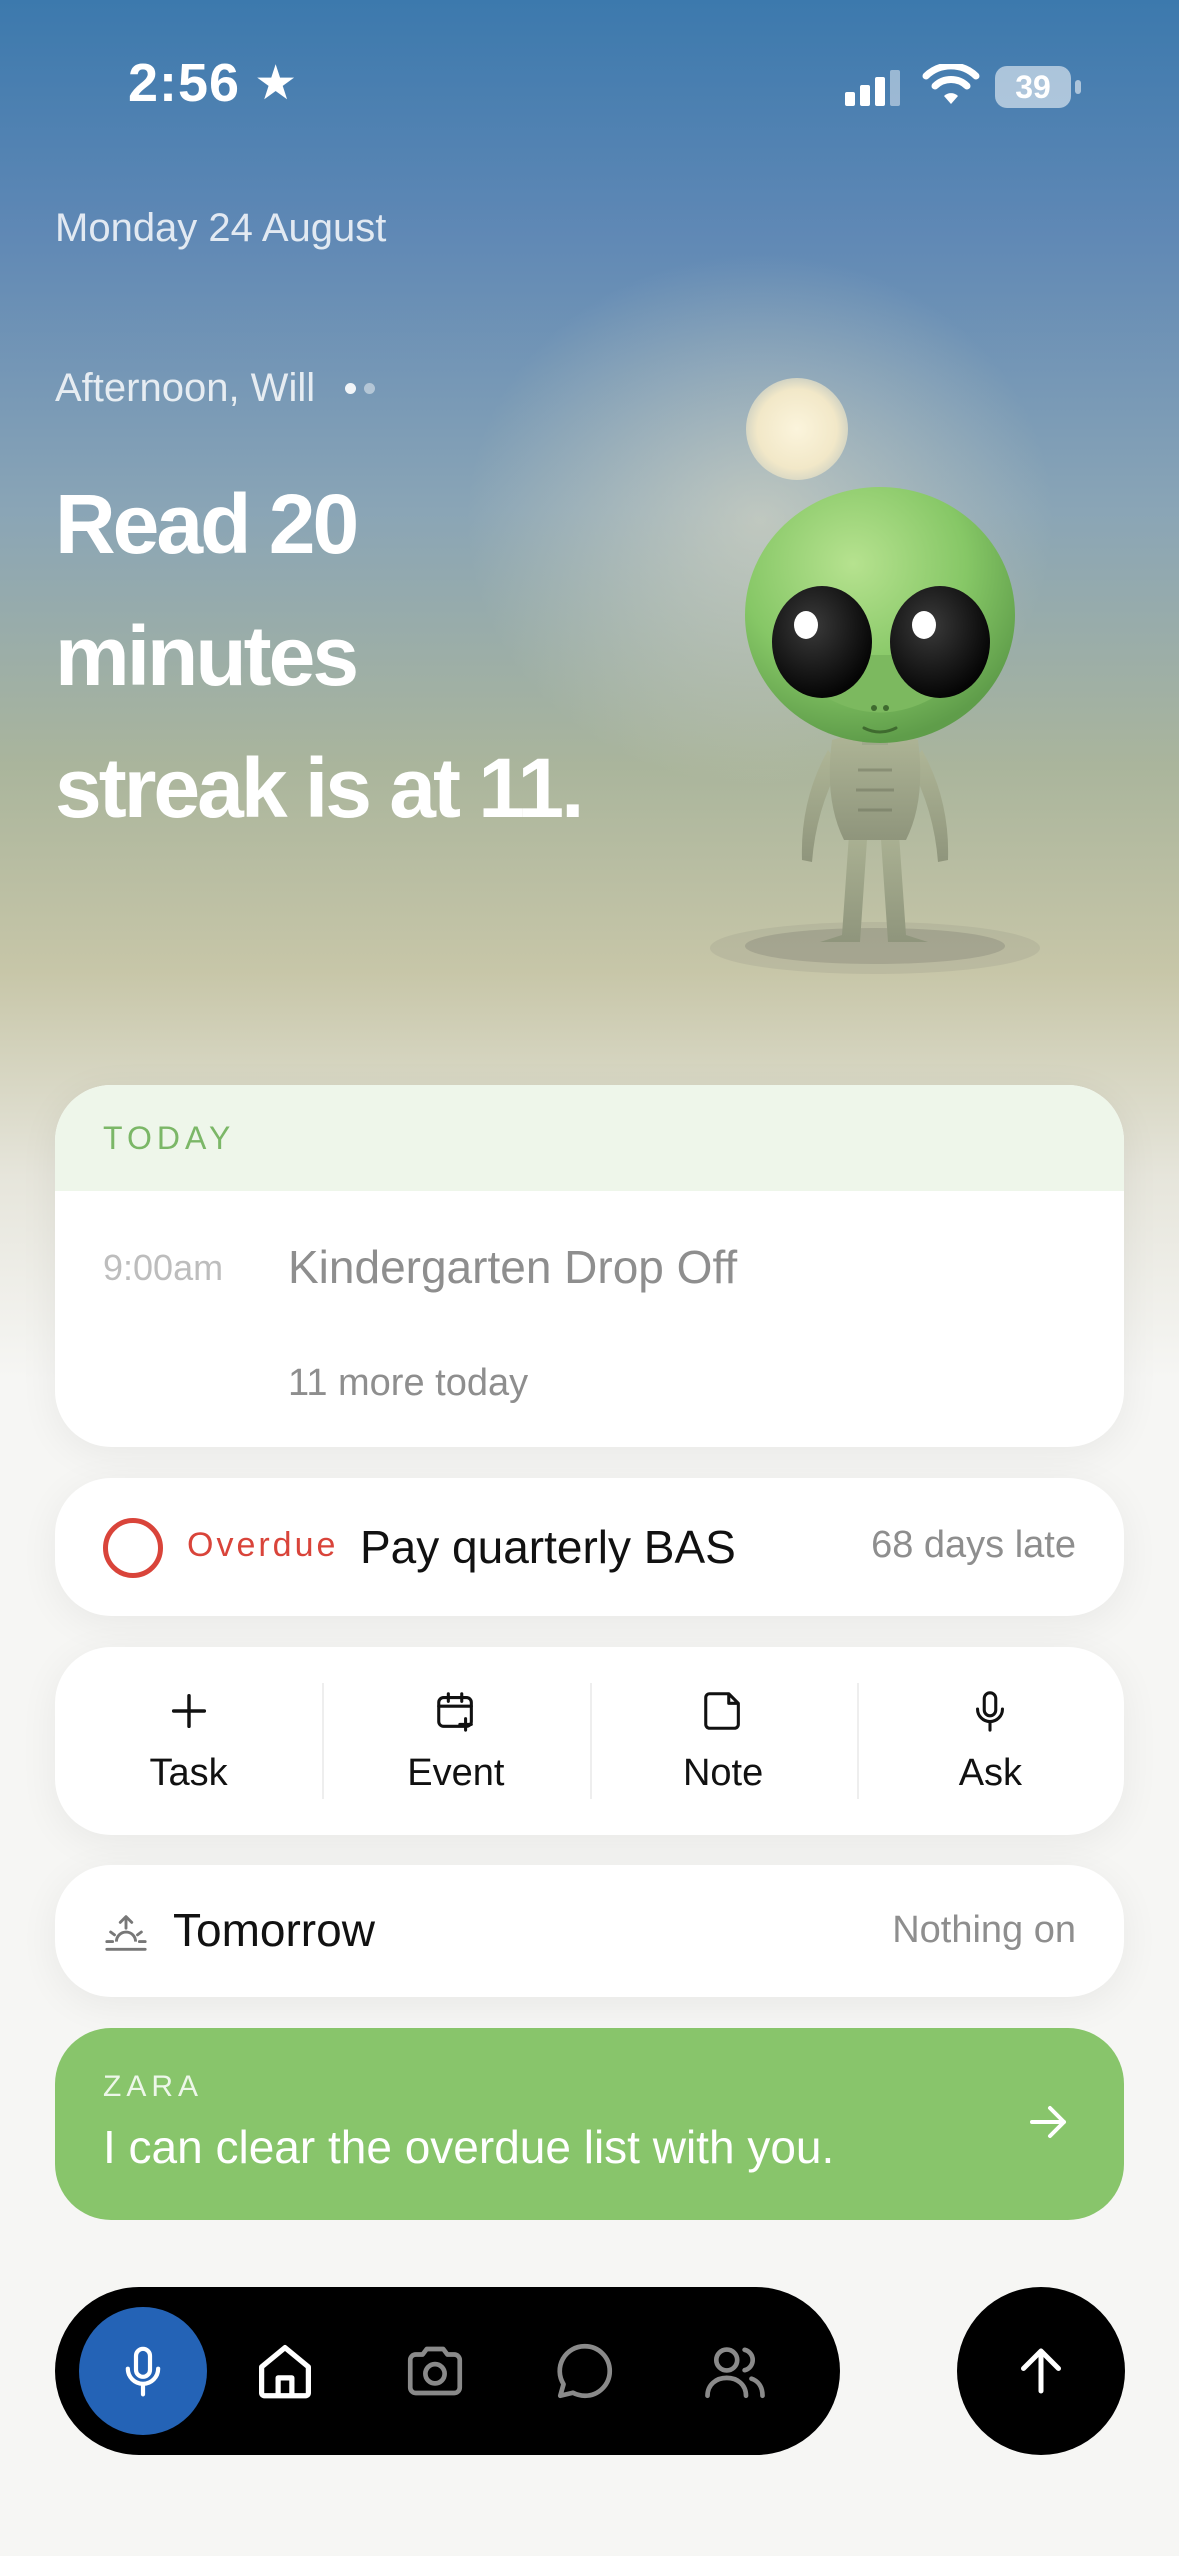 Image resolution: width=1179 pixels, height=2556 pixels. I want to click on overdue-task-card: Overdue Pay quarterly BAS 68 days late, so click(589, 1547).